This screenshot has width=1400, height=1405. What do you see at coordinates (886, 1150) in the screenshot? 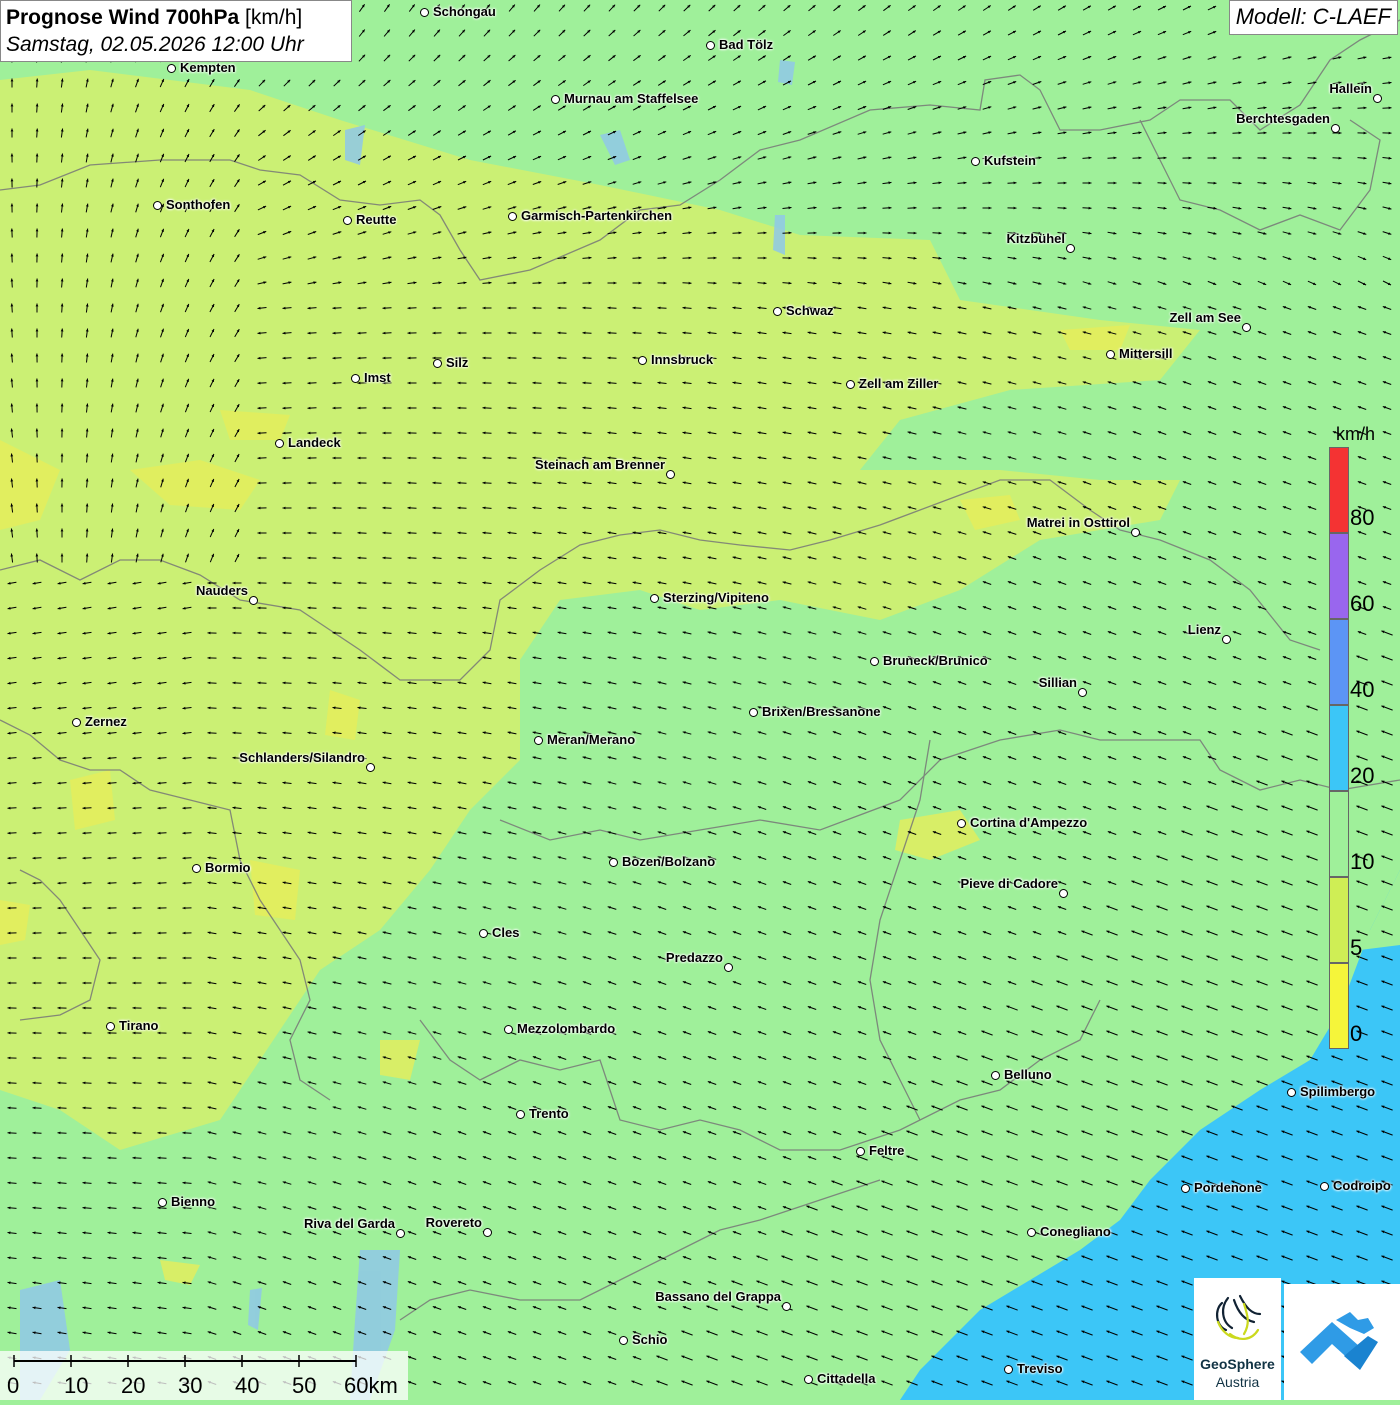
I see `city-label: Feltre` at bounding box center [886, 1150].